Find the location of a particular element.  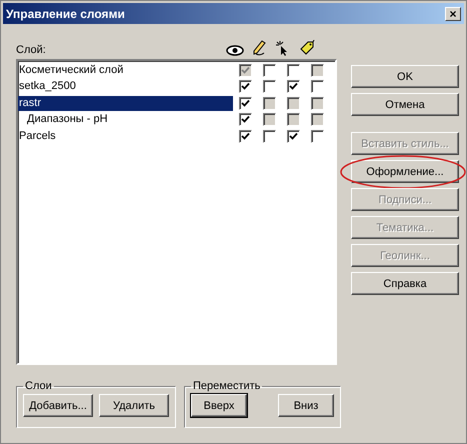

layer-name: Диапазоны - pH is located at coordinates (125, 120).